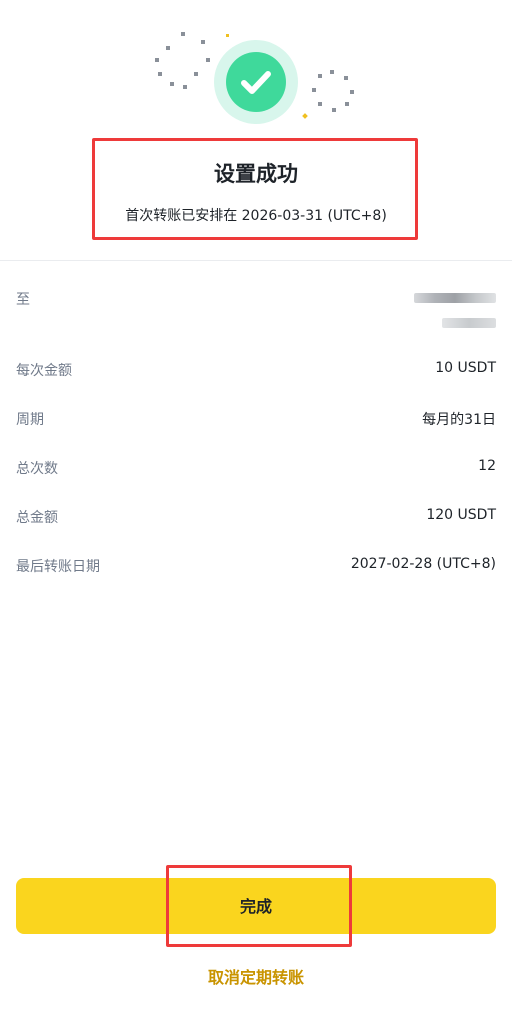 This screenshot has height=1025, width=512. Describe the element at coordinates (256, 976) in the screenshot. I see `cancel-recurring-transfer-link: 取消定期转账` at that location.